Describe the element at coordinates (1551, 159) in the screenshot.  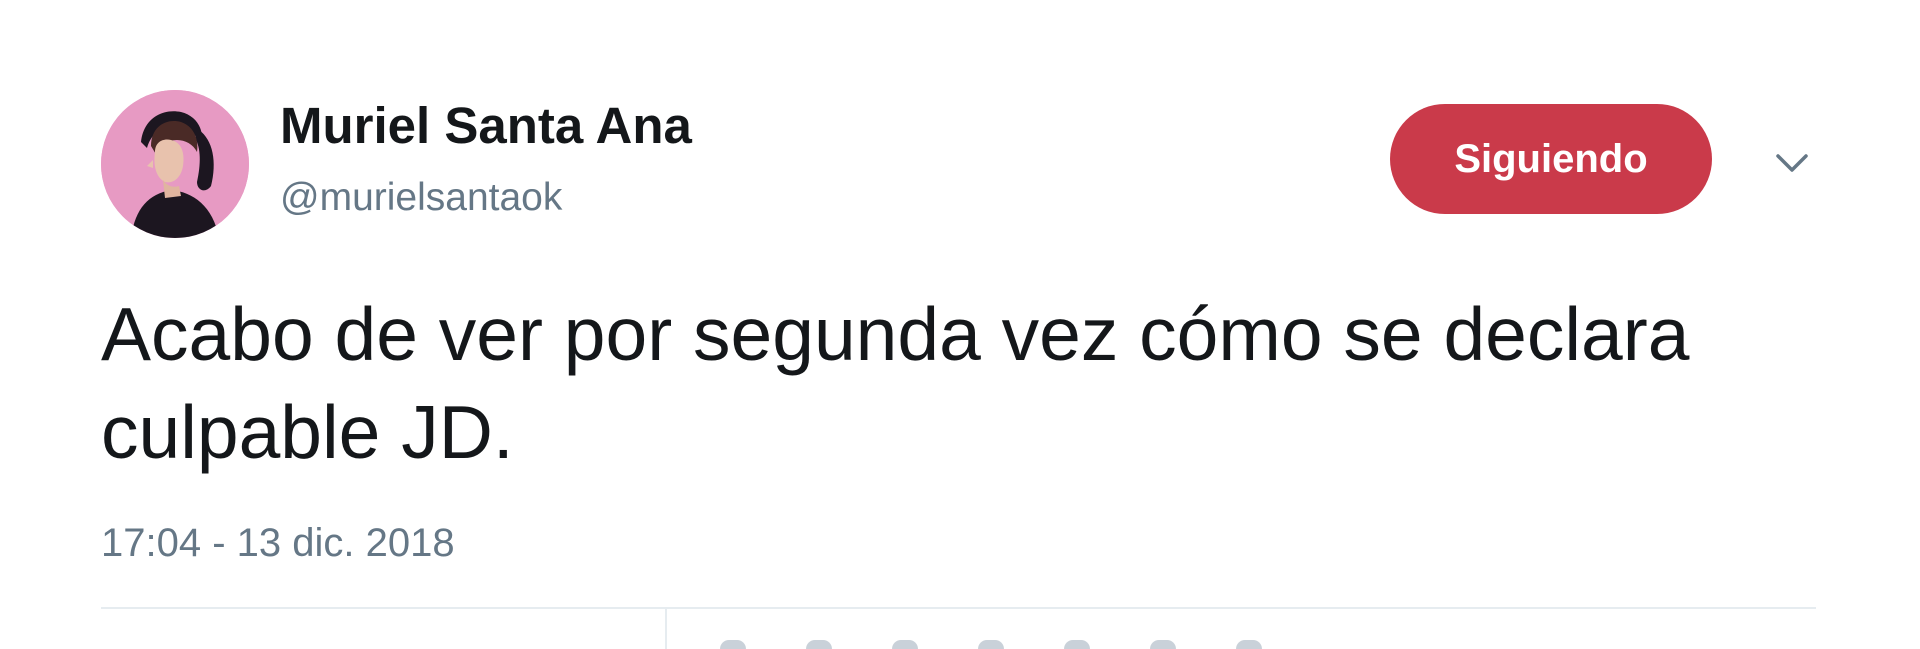
I see `following-button: Siguiendo` at that location.